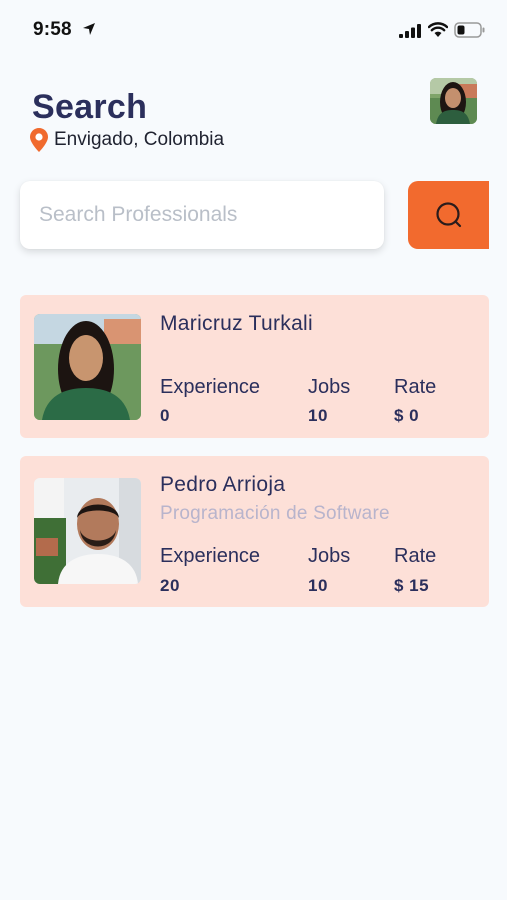 Image resolution: width=507 pixels, height=900 pixels. Describe the element at coordinates (170, 585) in the screenshot. I see `experience-value: 20` at that location.